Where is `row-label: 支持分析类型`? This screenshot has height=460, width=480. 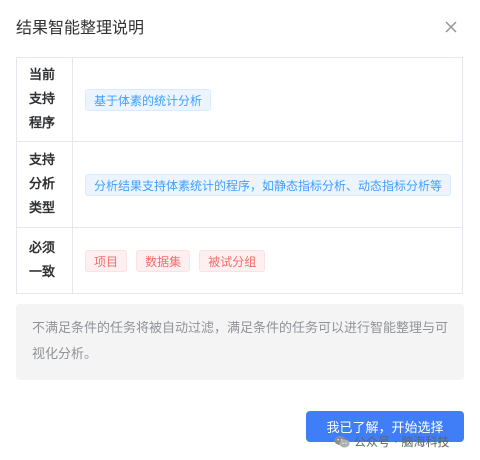
row-label: 支持分析类型 is located at coordinates (42, 184).